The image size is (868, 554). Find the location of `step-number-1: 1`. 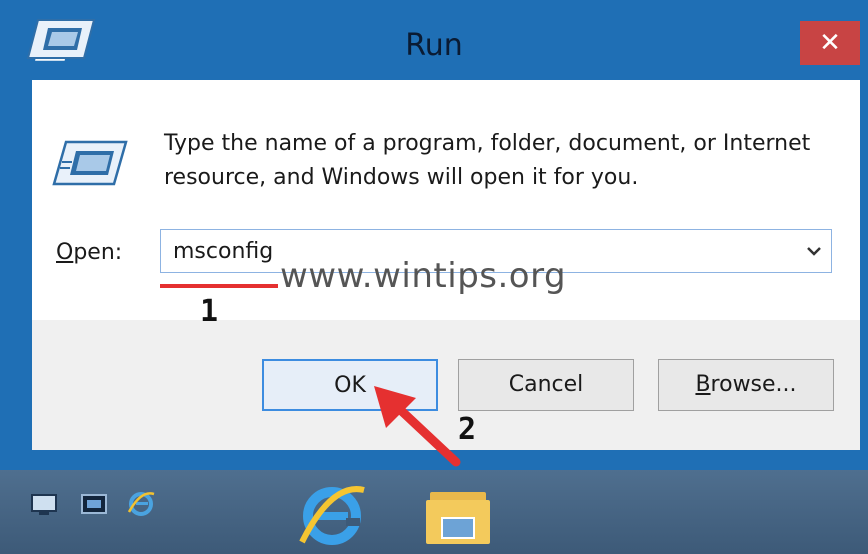

step-number-1: 1 is located at coordinates (209, 311).